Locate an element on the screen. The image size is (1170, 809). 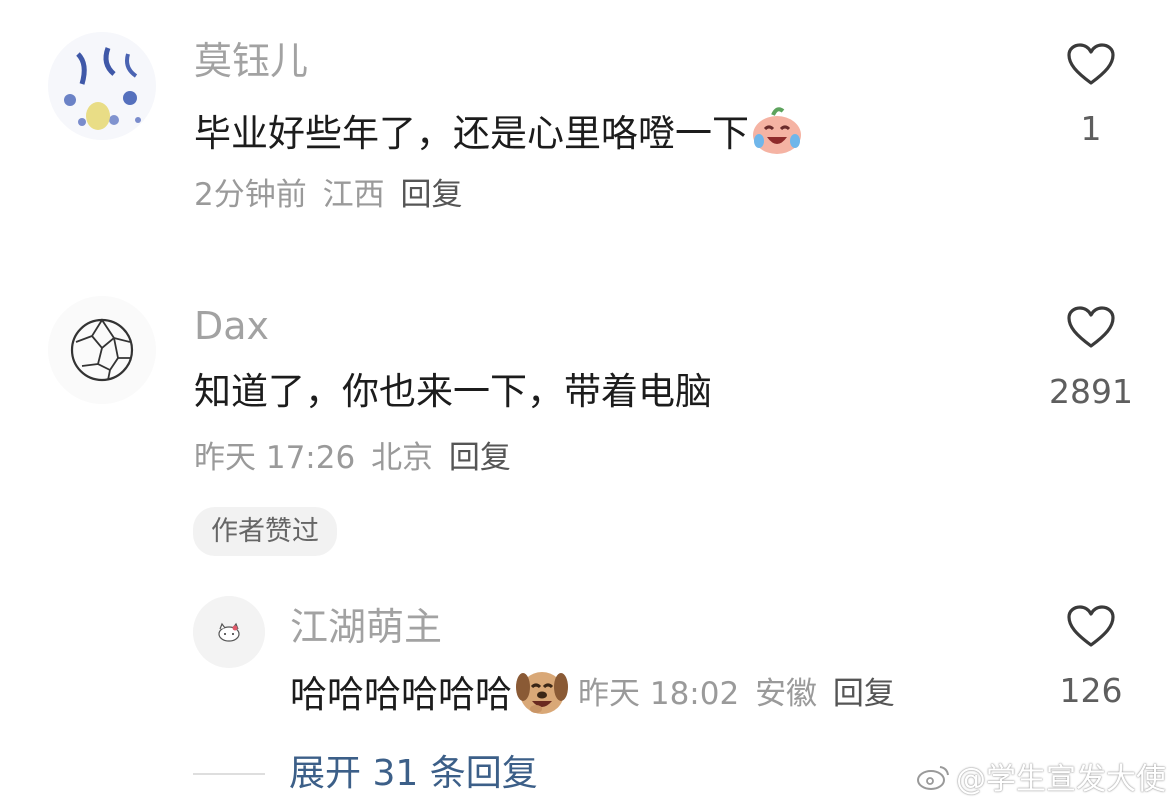
like-count: 126 is located at coordinates (1091, 690).